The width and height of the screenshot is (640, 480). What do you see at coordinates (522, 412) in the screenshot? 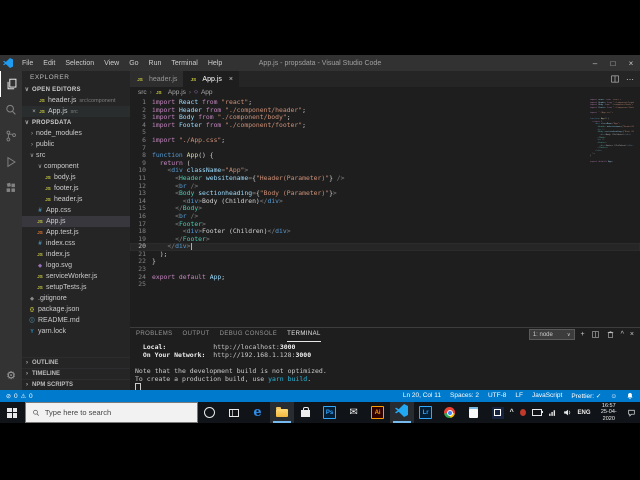
I see `tray-app-icon` at bounding box center [522, 412].